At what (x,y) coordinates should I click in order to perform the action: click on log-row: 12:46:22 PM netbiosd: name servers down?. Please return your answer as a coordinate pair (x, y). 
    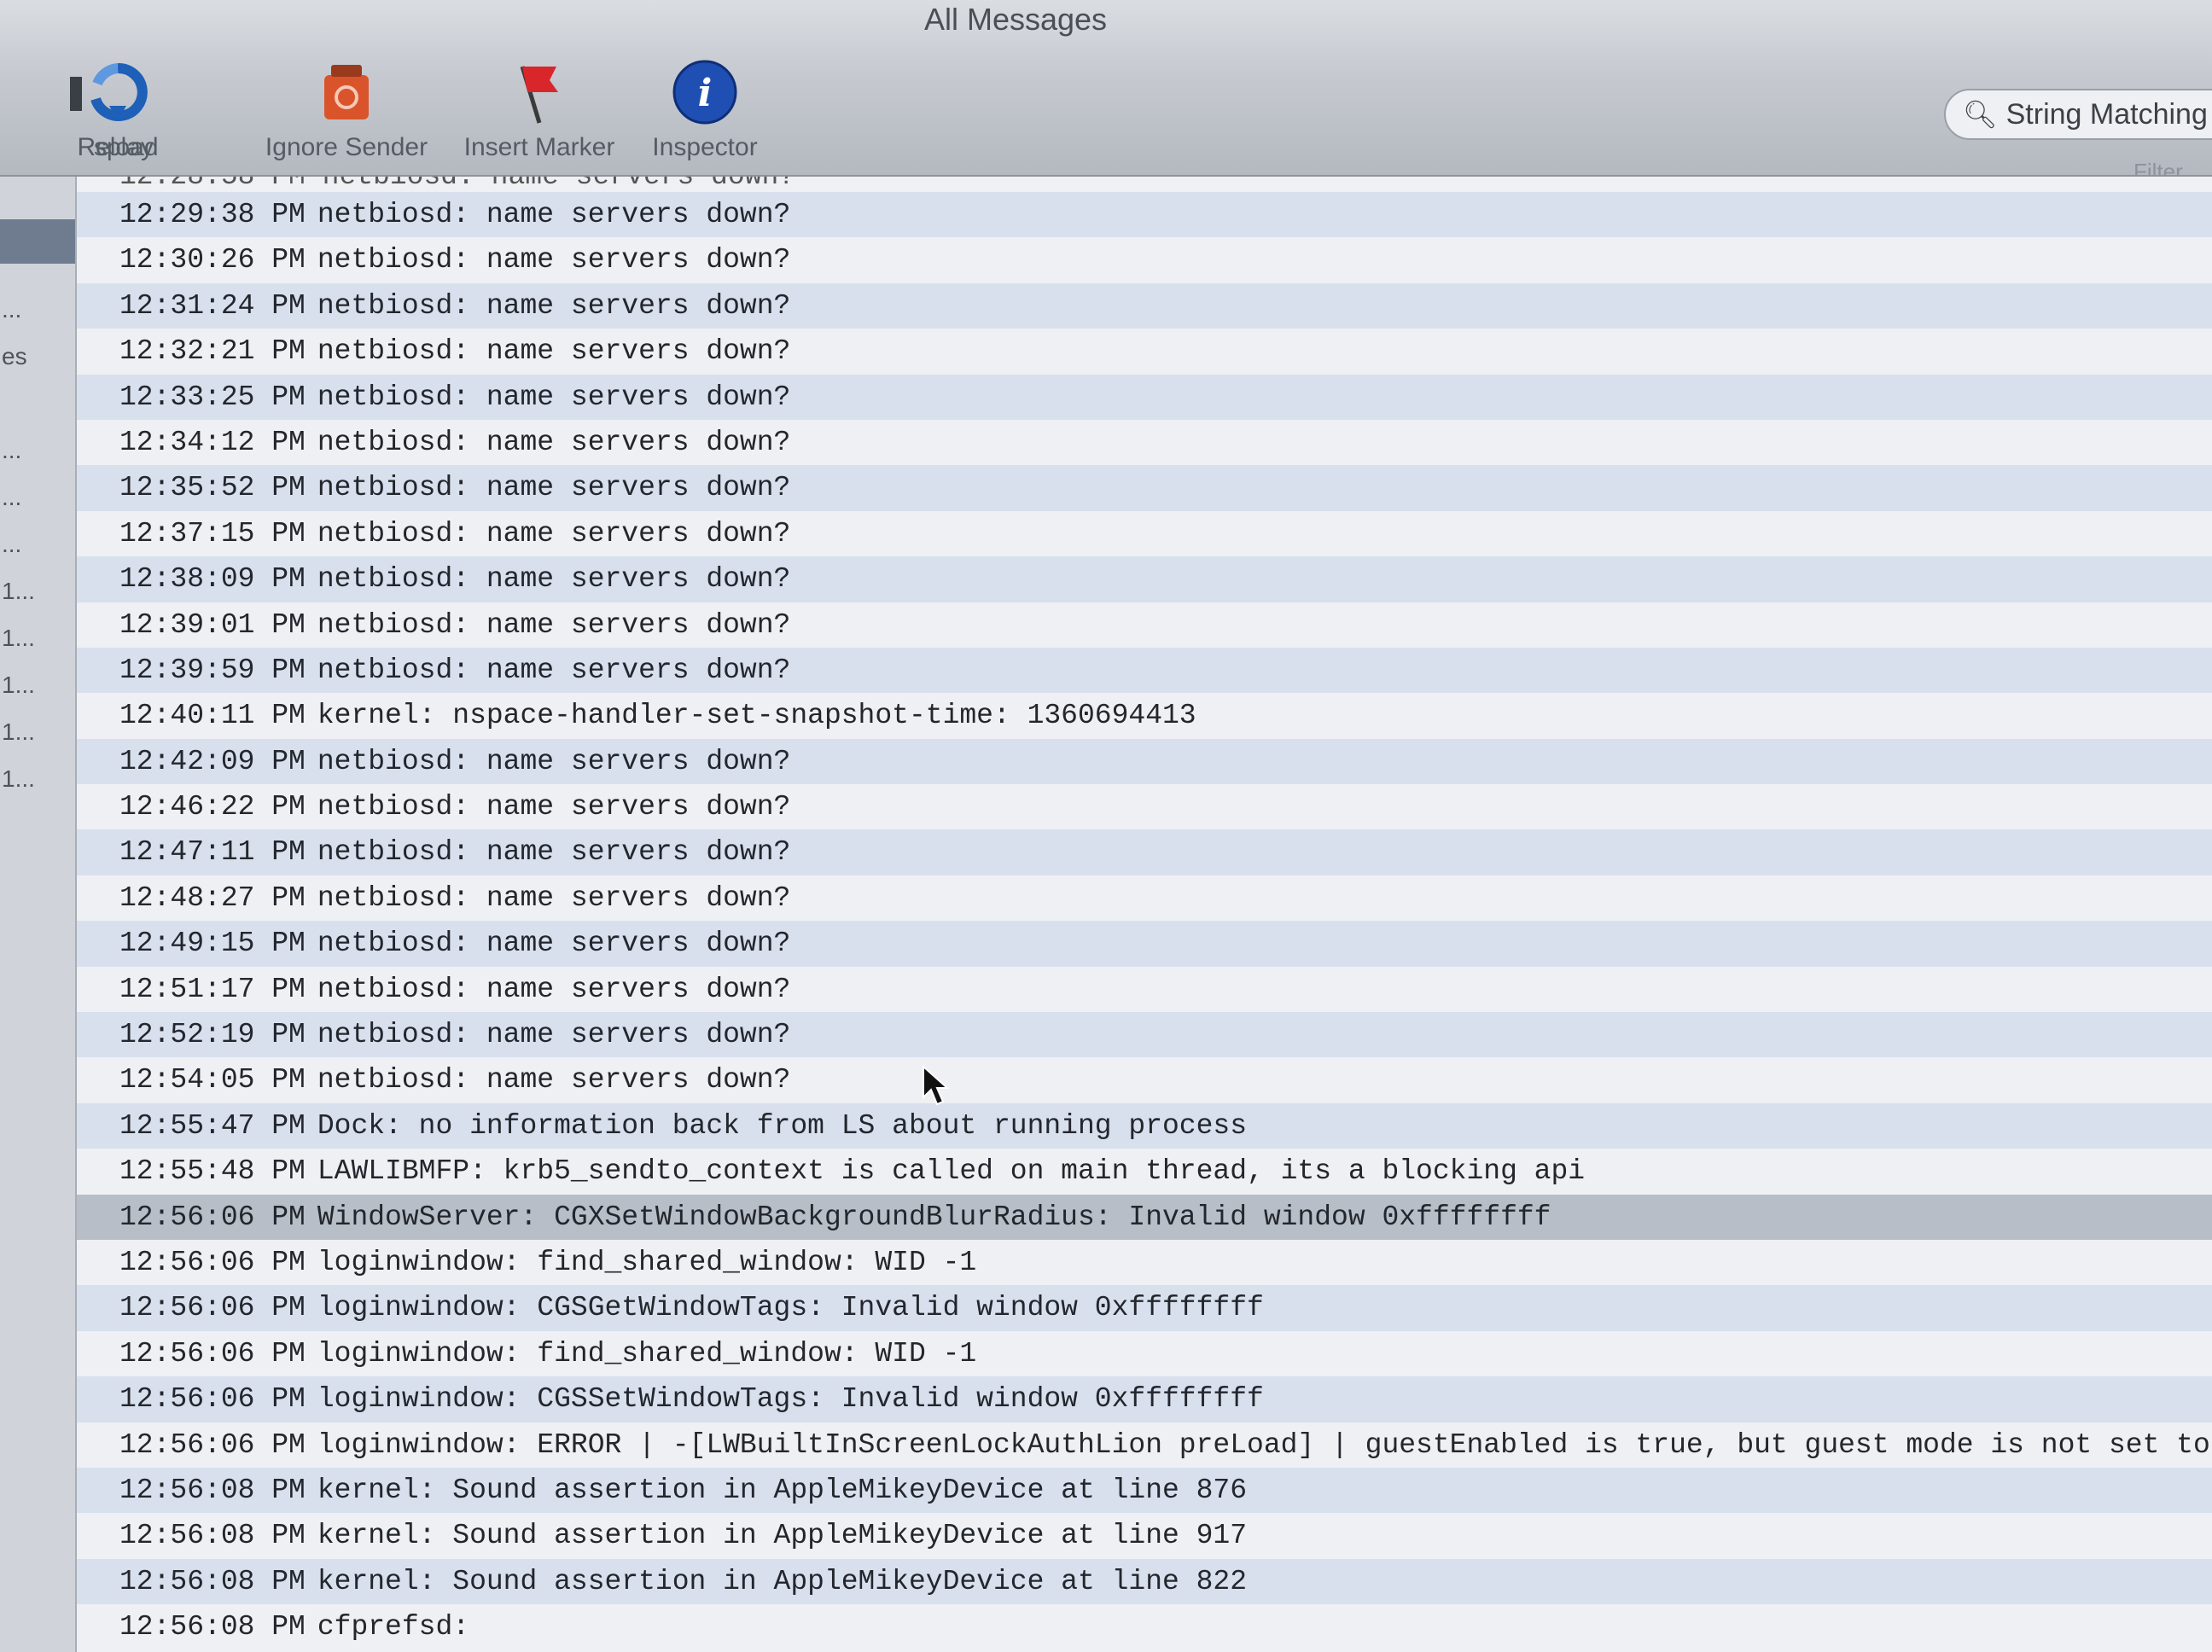
    Looking at the image, I should click on (1144, 807).